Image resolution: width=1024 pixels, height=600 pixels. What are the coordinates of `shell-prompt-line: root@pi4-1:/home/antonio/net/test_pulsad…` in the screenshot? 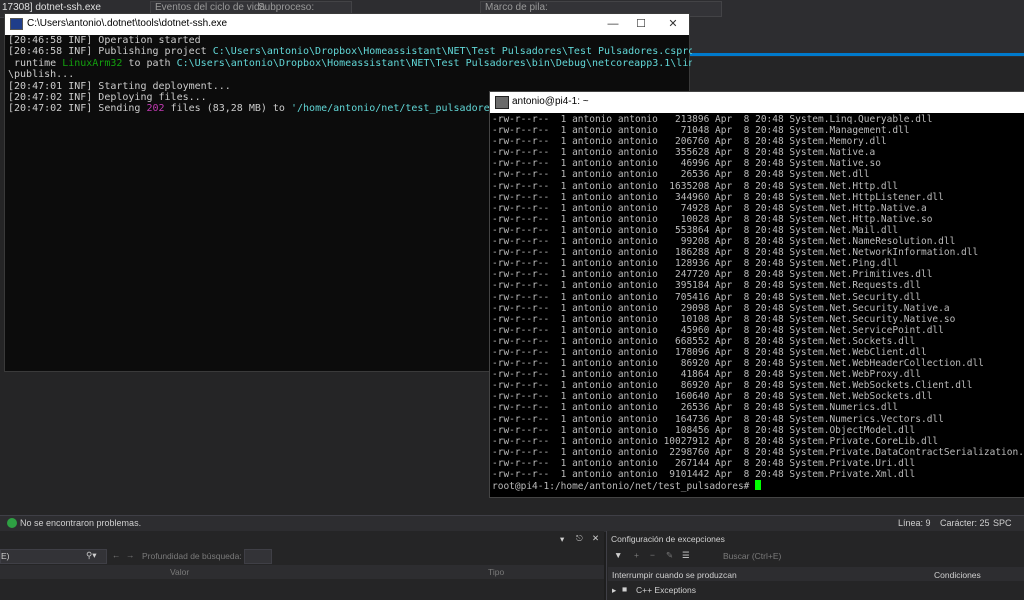 It's located at (757, 486).